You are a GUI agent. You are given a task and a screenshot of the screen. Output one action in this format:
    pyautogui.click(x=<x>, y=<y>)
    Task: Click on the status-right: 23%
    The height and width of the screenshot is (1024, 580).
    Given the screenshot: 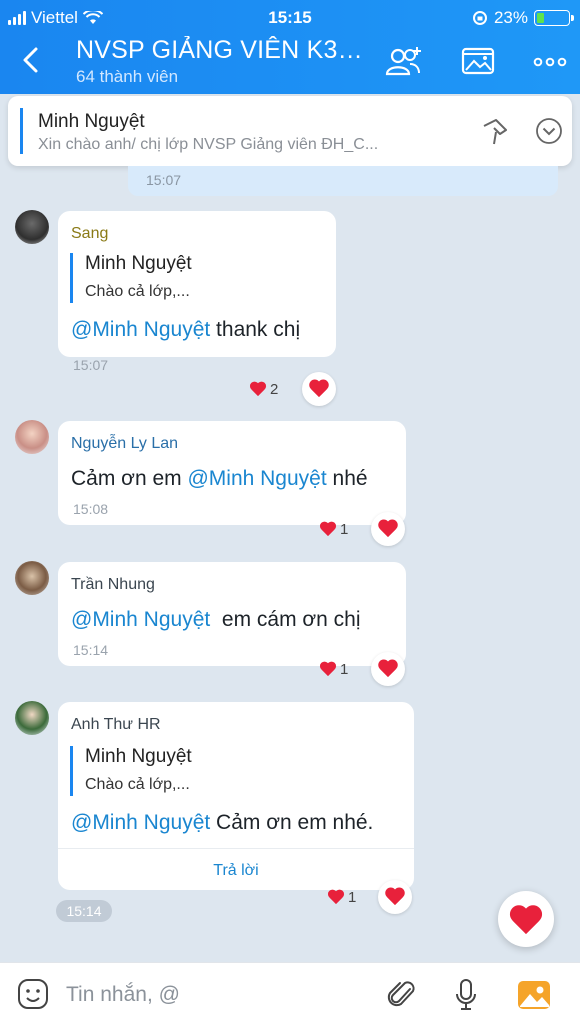 What is the action you would take?
    pyautogui.click(x=523, y=18)
    